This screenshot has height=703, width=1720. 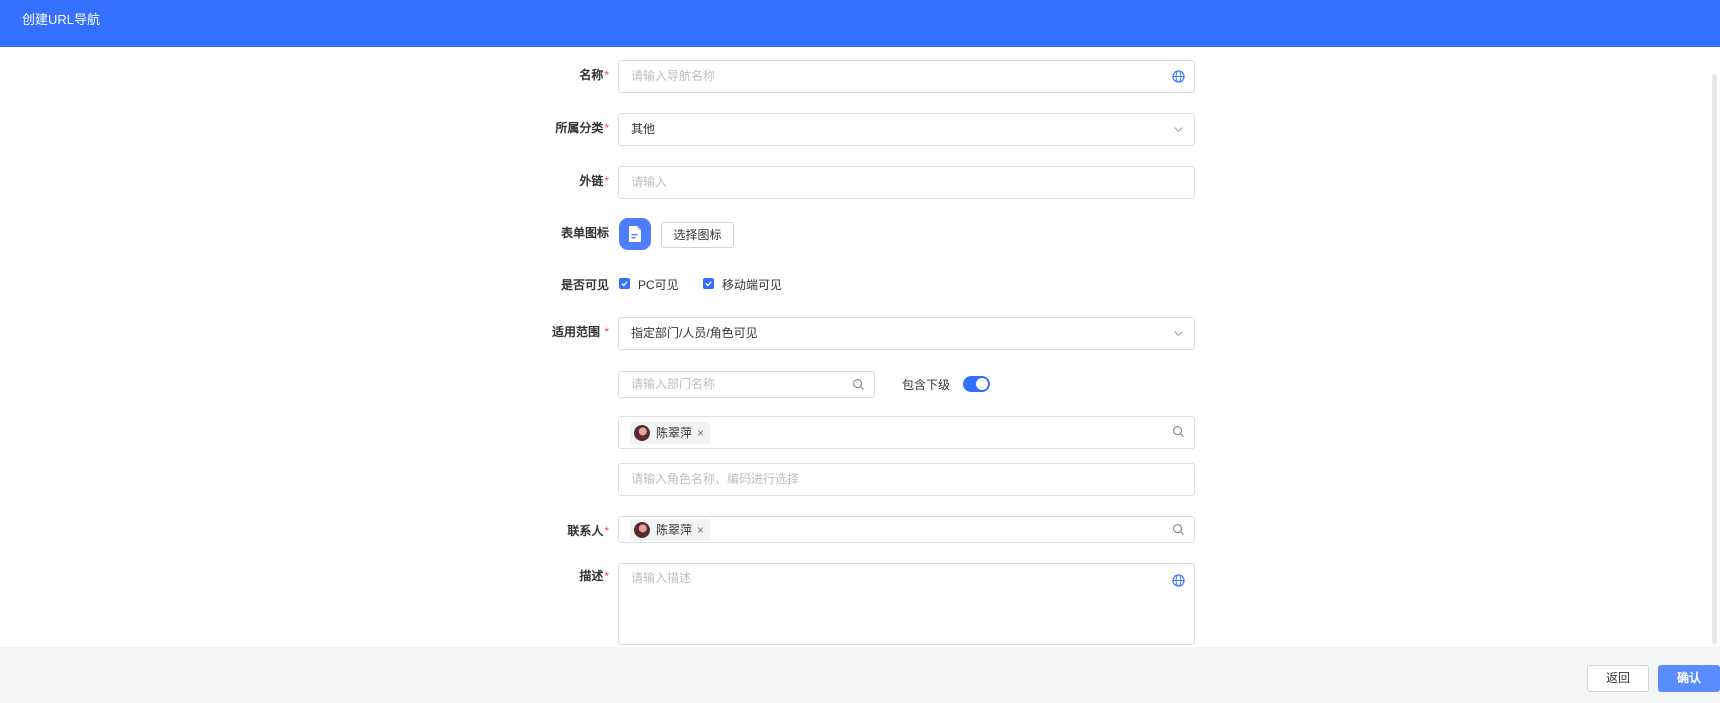 What do you see at coordinates (926, 385) in the screenshot?
I see `include-sub-label: 包含下级` at bounding box center [926, 385].